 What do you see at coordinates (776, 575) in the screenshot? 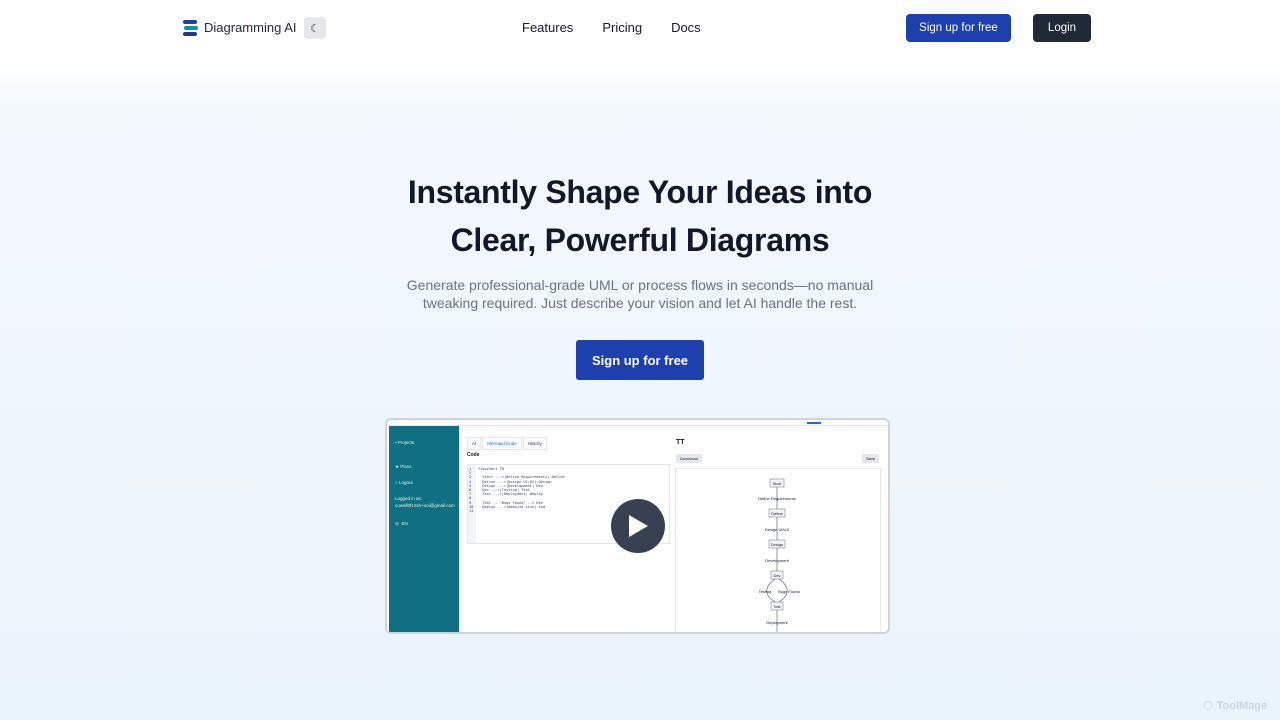
I see `node-dev: Dev` at bounding box center [776, 575].